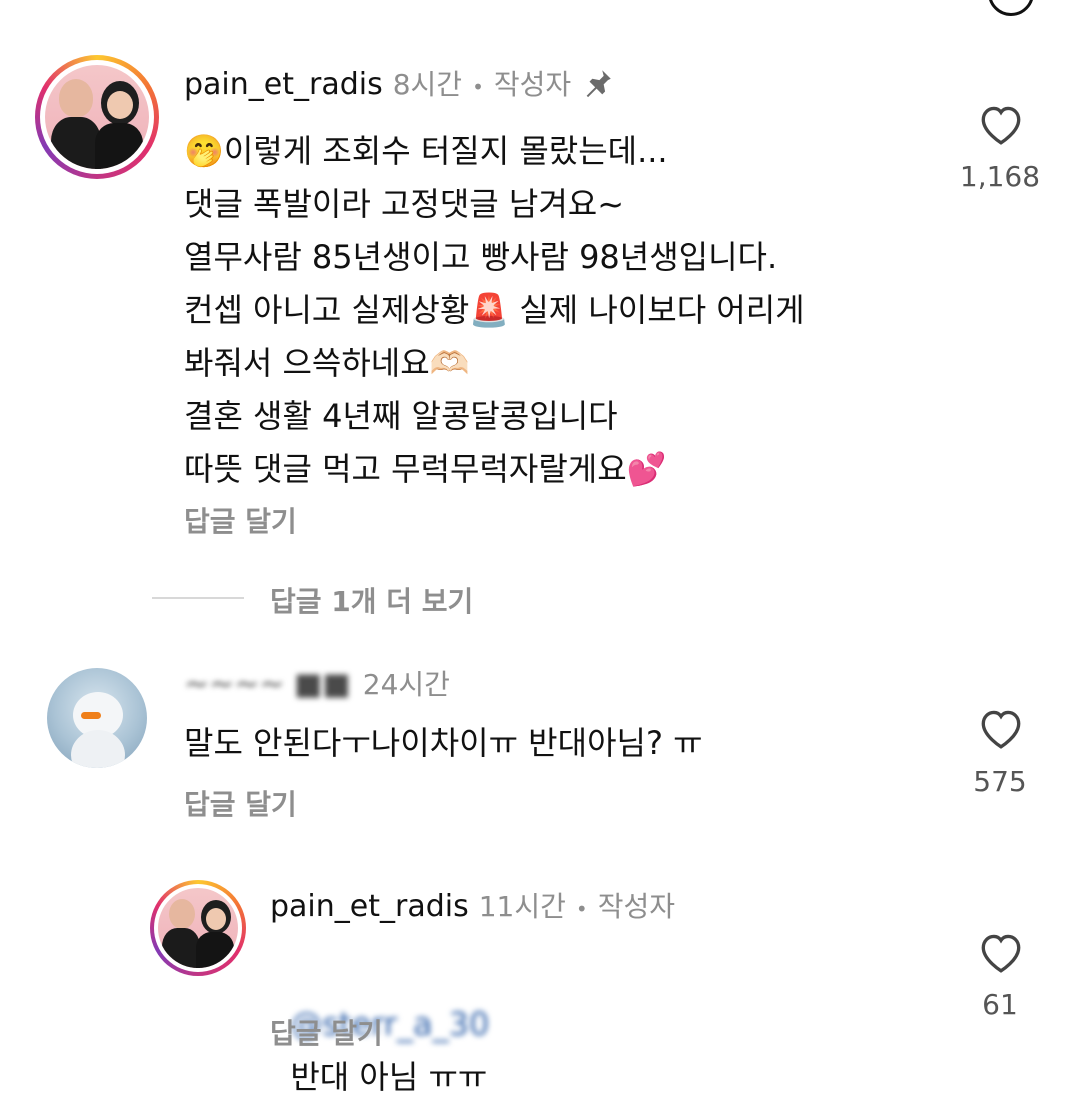  What do you see at coordinates (98, 749) in the screenshot?
I see `olaf-body` at bounding box center [98, 749].